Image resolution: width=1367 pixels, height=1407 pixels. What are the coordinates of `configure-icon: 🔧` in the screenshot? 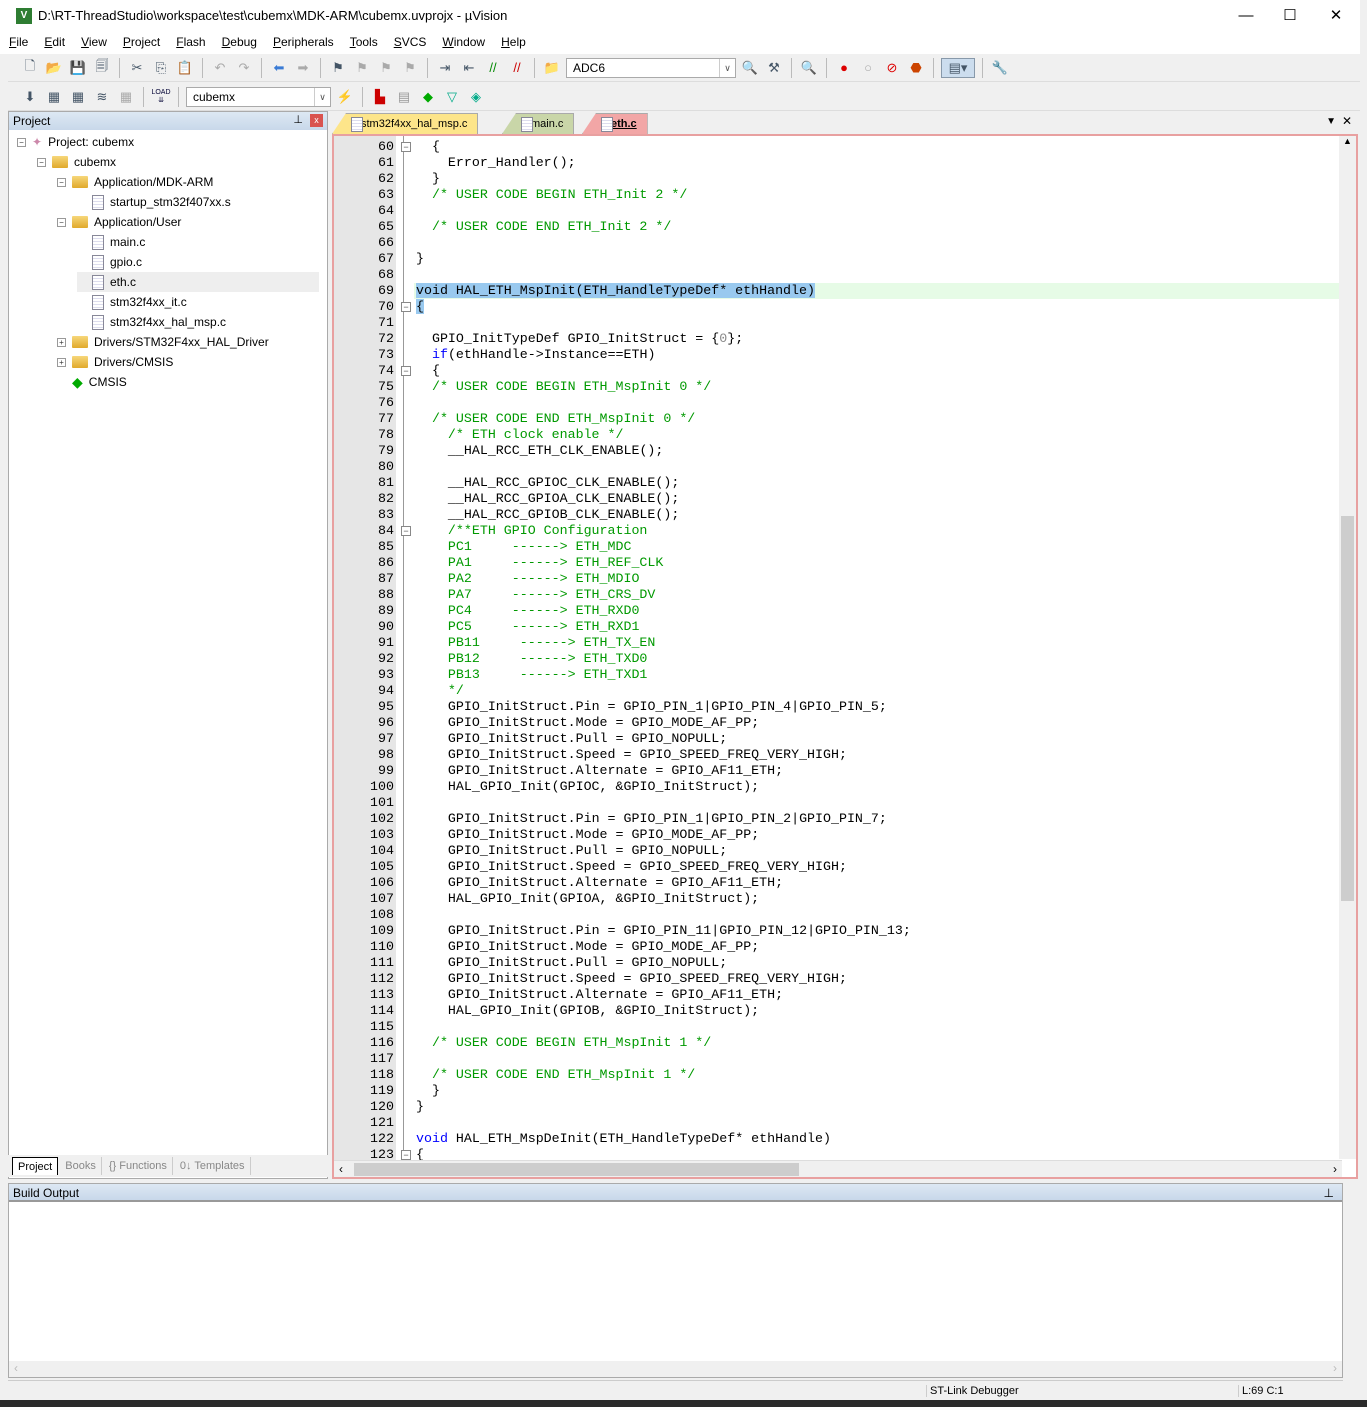 It's located at (1000, 68).